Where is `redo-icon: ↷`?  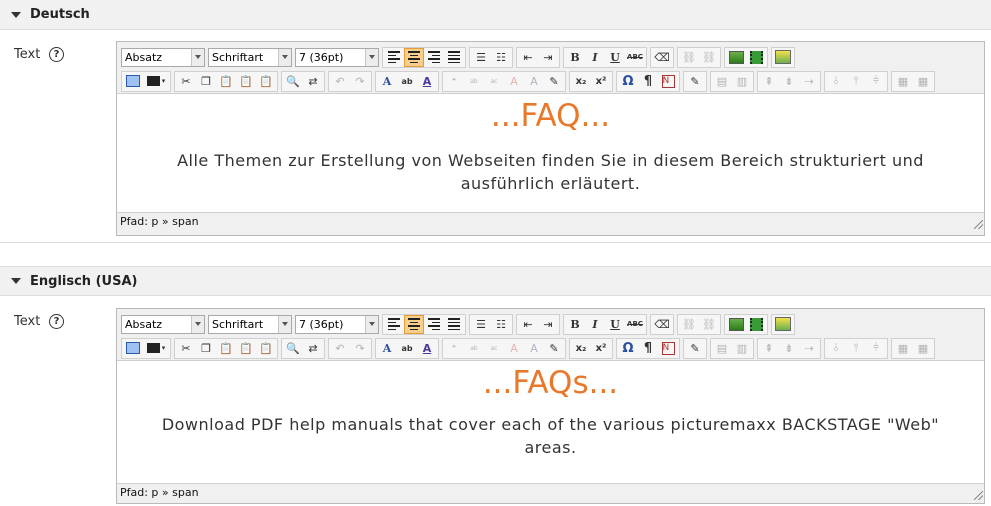
redo-icon: ↷ is located at coordinates (360, 348).